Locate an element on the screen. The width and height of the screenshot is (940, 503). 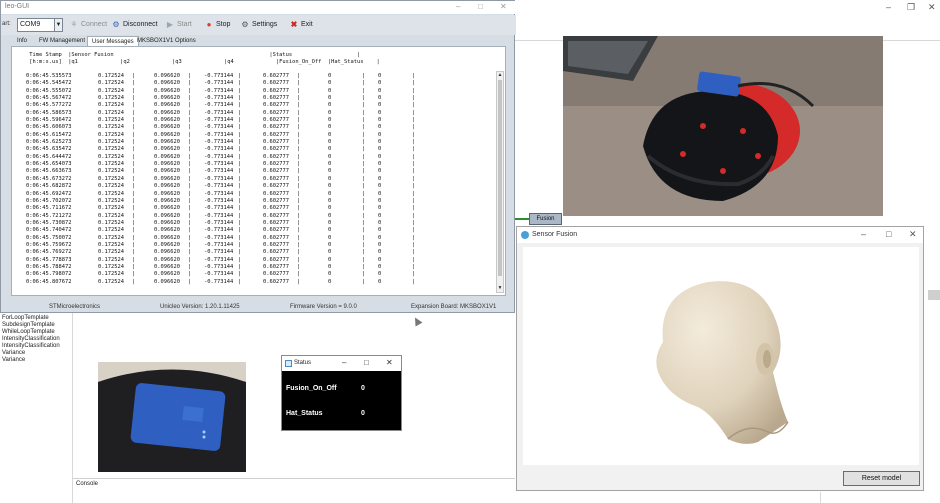
tab-fw-management: FW Management is located at coordinates (62, 41).